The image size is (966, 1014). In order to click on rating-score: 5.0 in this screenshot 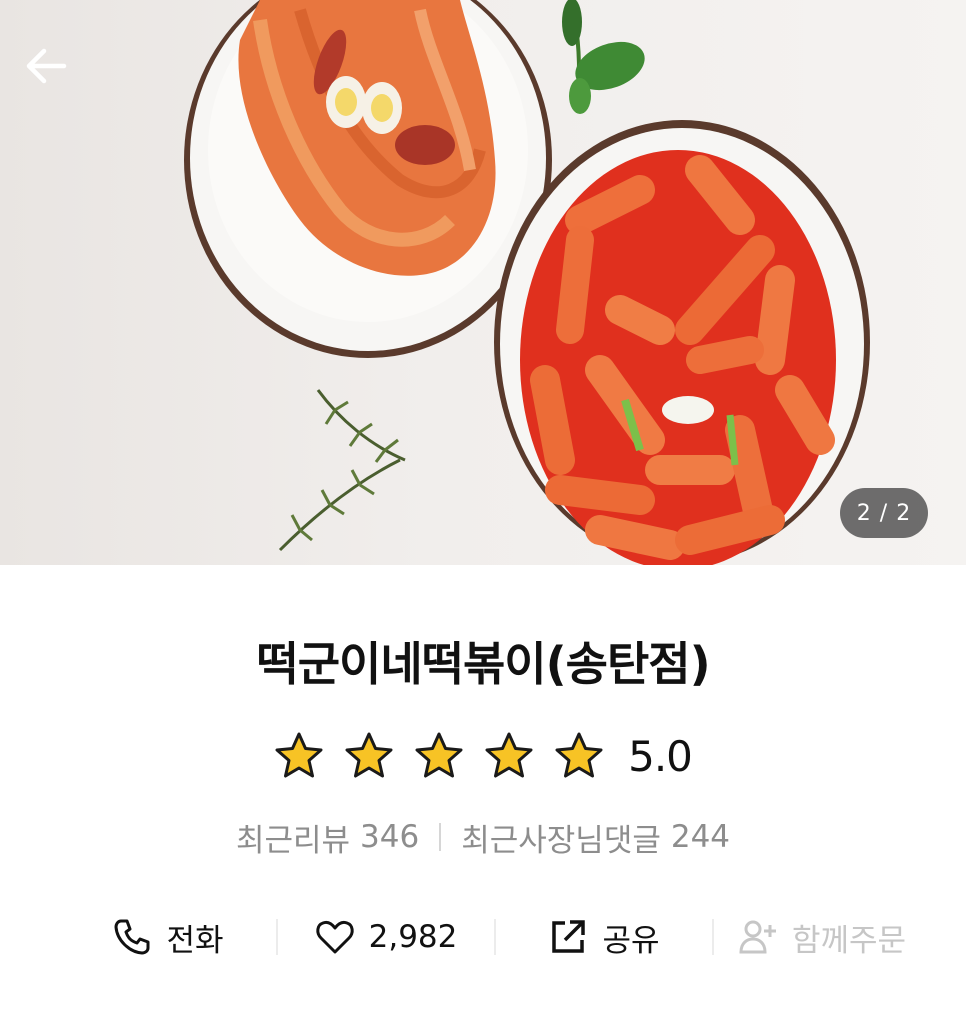, I will do `click(660, 756)`.